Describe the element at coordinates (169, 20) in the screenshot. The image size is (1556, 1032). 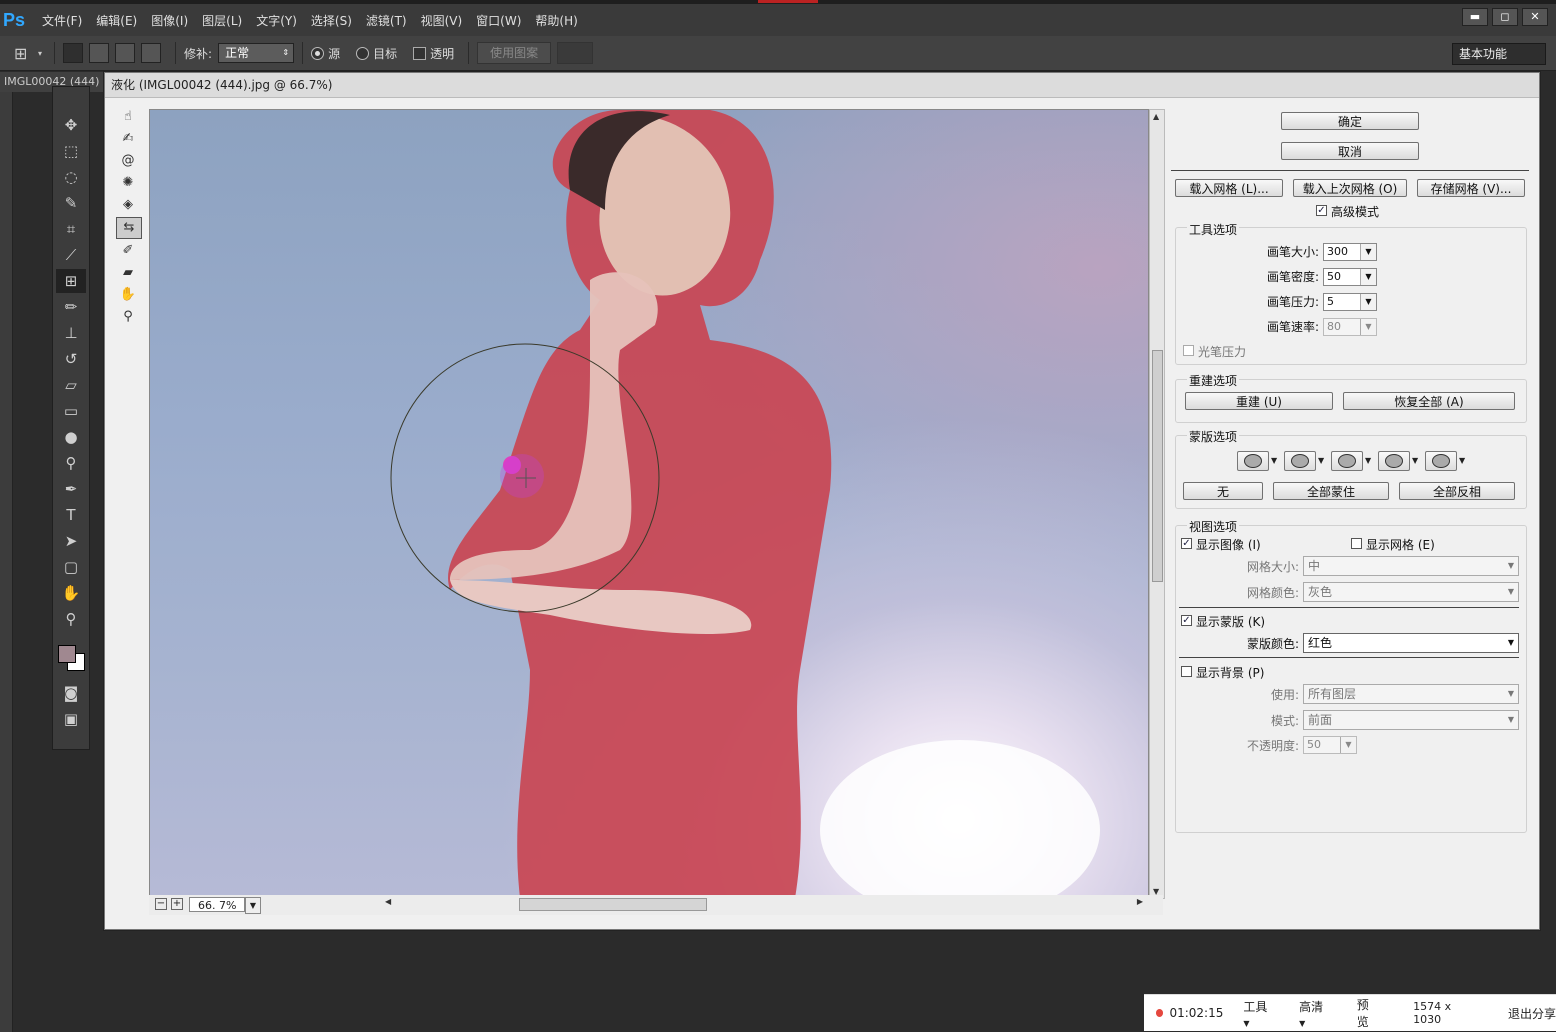
I see `menu-image: 图像(I)` at that location.